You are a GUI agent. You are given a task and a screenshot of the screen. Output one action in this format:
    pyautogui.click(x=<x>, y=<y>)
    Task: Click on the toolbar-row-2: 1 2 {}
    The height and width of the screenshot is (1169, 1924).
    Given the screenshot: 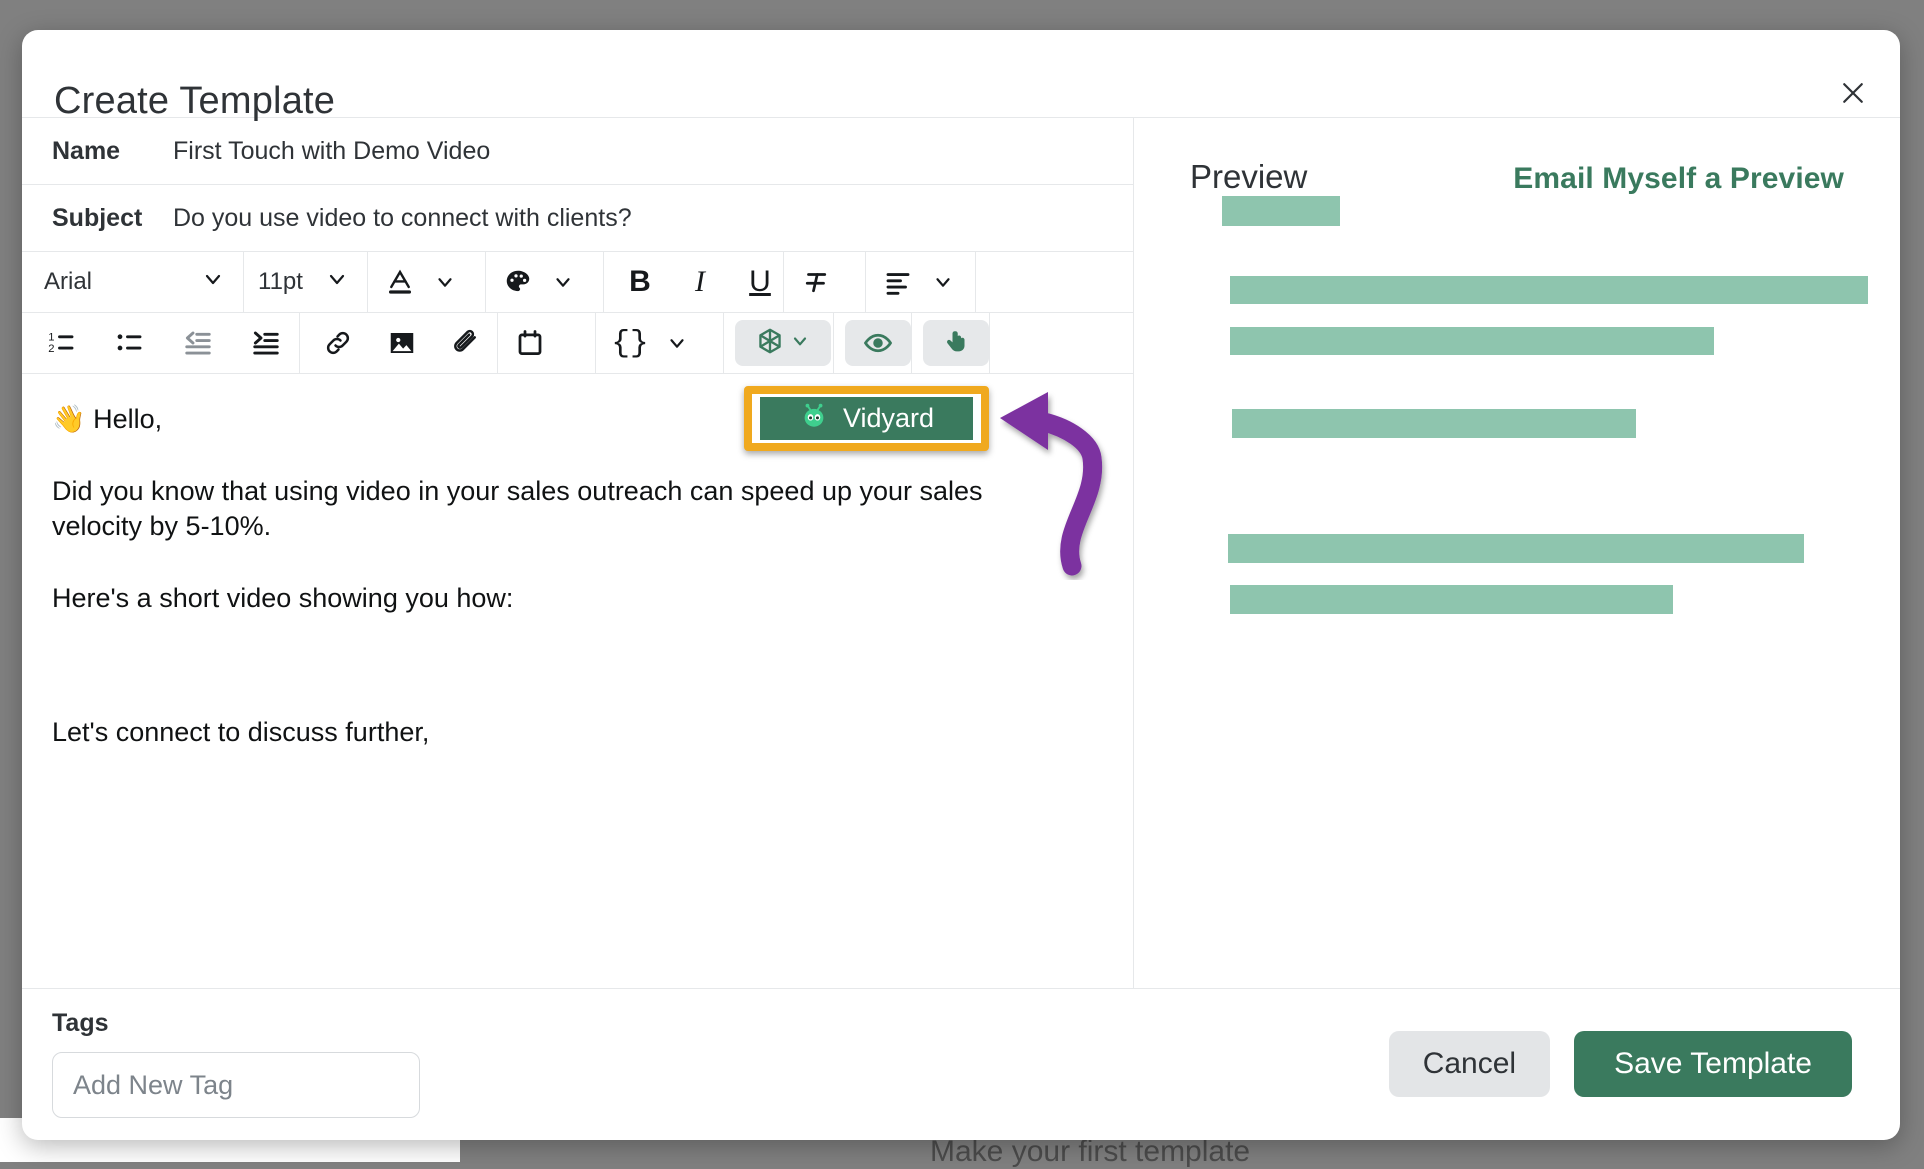 What is the action you would take?
    pyautogui.click(x=577, y=343)
    